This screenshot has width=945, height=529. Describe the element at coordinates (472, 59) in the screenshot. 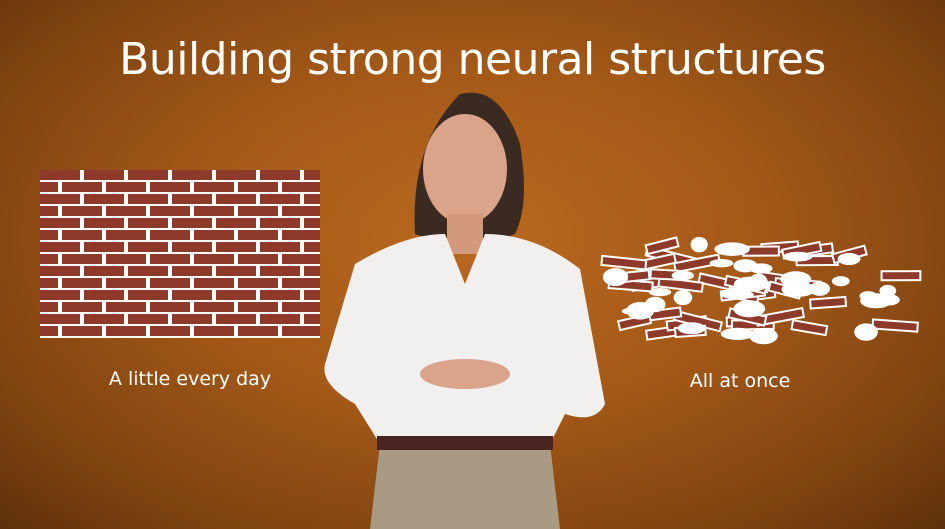

I see `slide-title: Building strong neural structures` at that location.